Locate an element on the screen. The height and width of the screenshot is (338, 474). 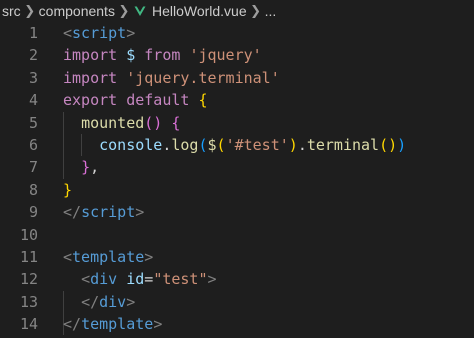
code-text: }, is located at coordinates (81, 167).